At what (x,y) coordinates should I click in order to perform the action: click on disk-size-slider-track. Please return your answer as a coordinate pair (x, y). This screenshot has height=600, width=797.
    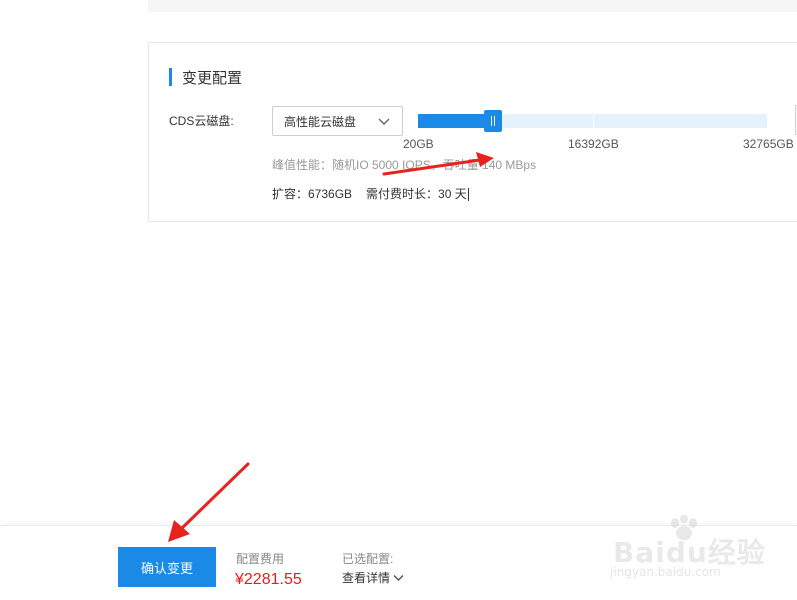
    Looking at the image, I should click on (593, 121).